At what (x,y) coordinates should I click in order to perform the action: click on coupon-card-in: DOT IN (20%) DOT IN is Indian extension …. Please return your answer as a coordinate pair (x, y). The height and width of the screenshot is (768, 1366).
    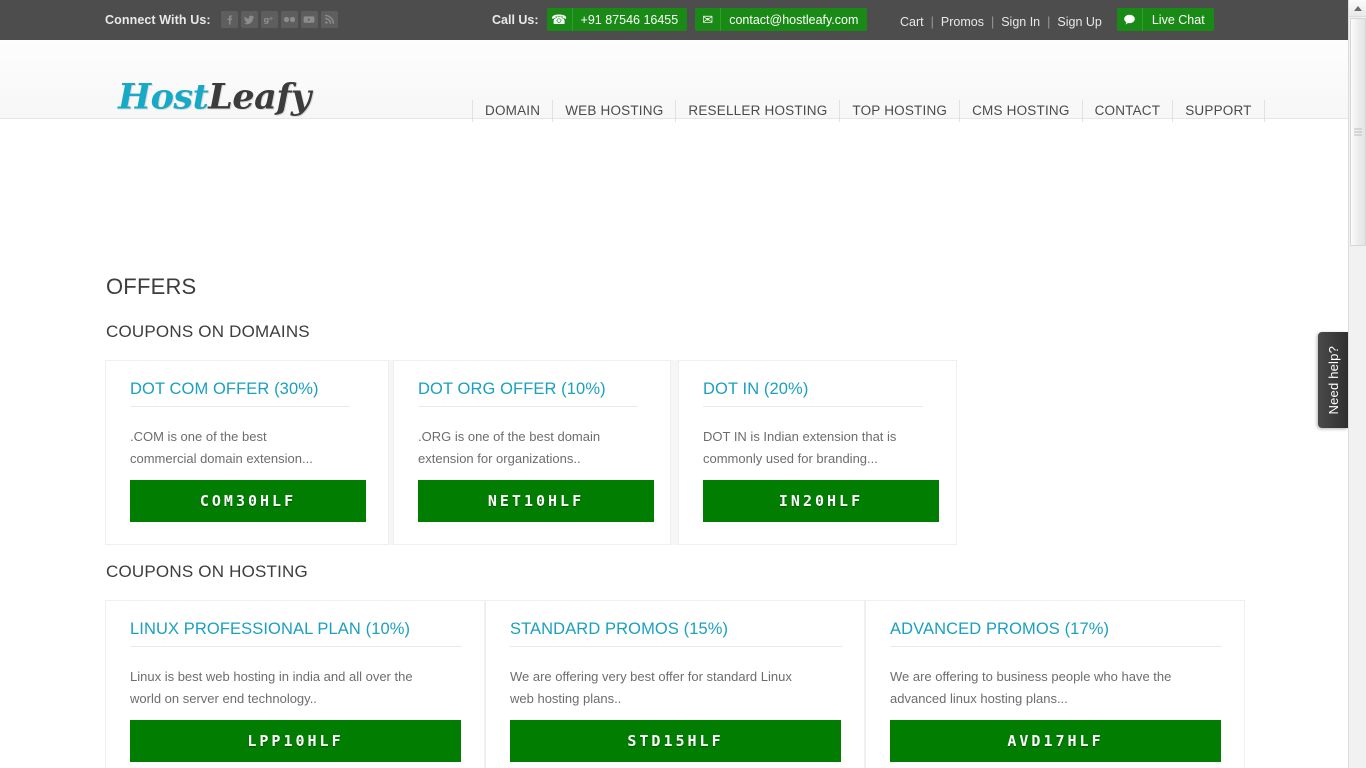
    Looking at the image, I should click on (817, 452).